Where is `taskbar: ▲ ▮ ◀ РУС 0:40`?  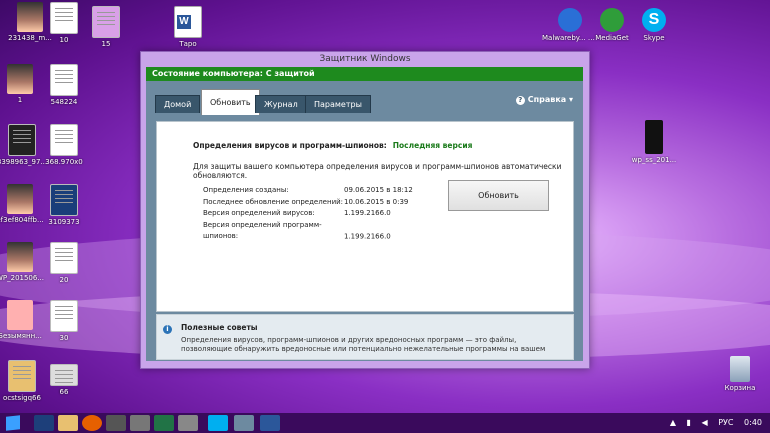 taskbar: ▲ ▮ ◀ РУС 0:40 is located at coordinates (385, 423).